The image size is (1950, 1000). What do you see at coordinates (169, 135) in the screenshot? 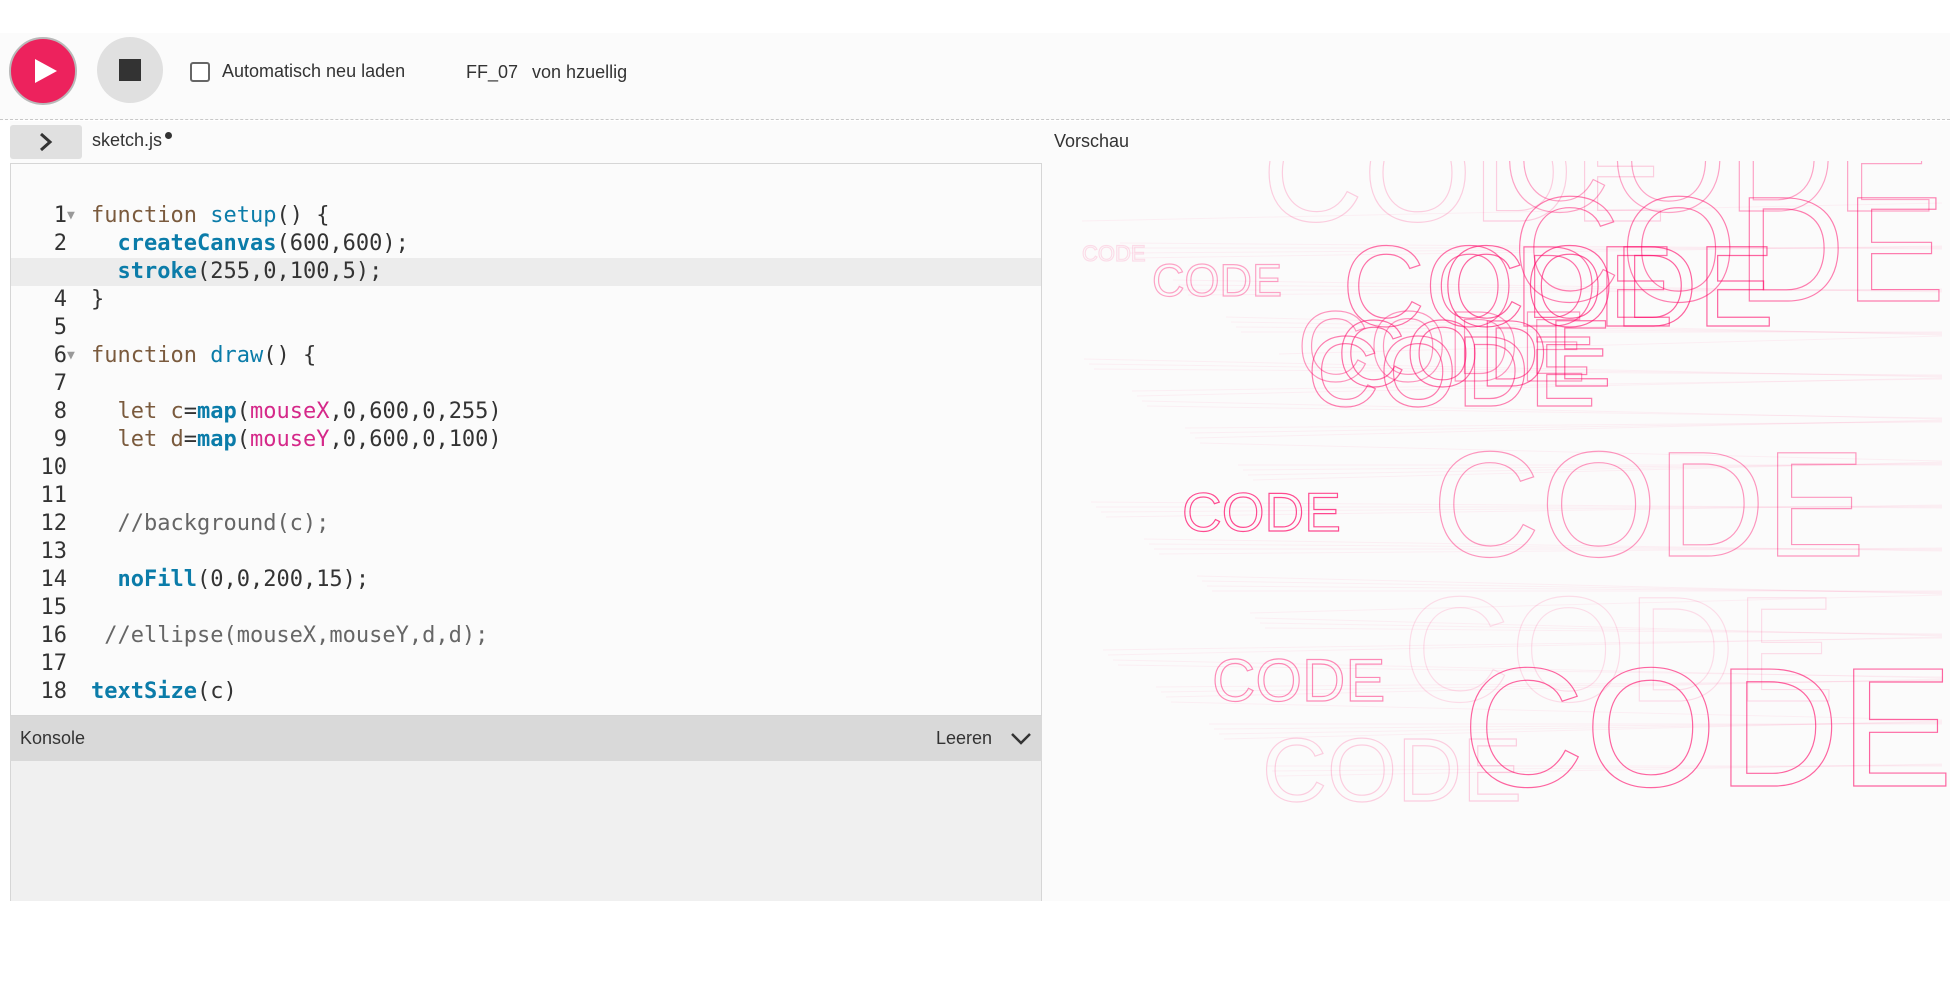
I see `unsaved-dot-icon` at bounding box center [169, 135].